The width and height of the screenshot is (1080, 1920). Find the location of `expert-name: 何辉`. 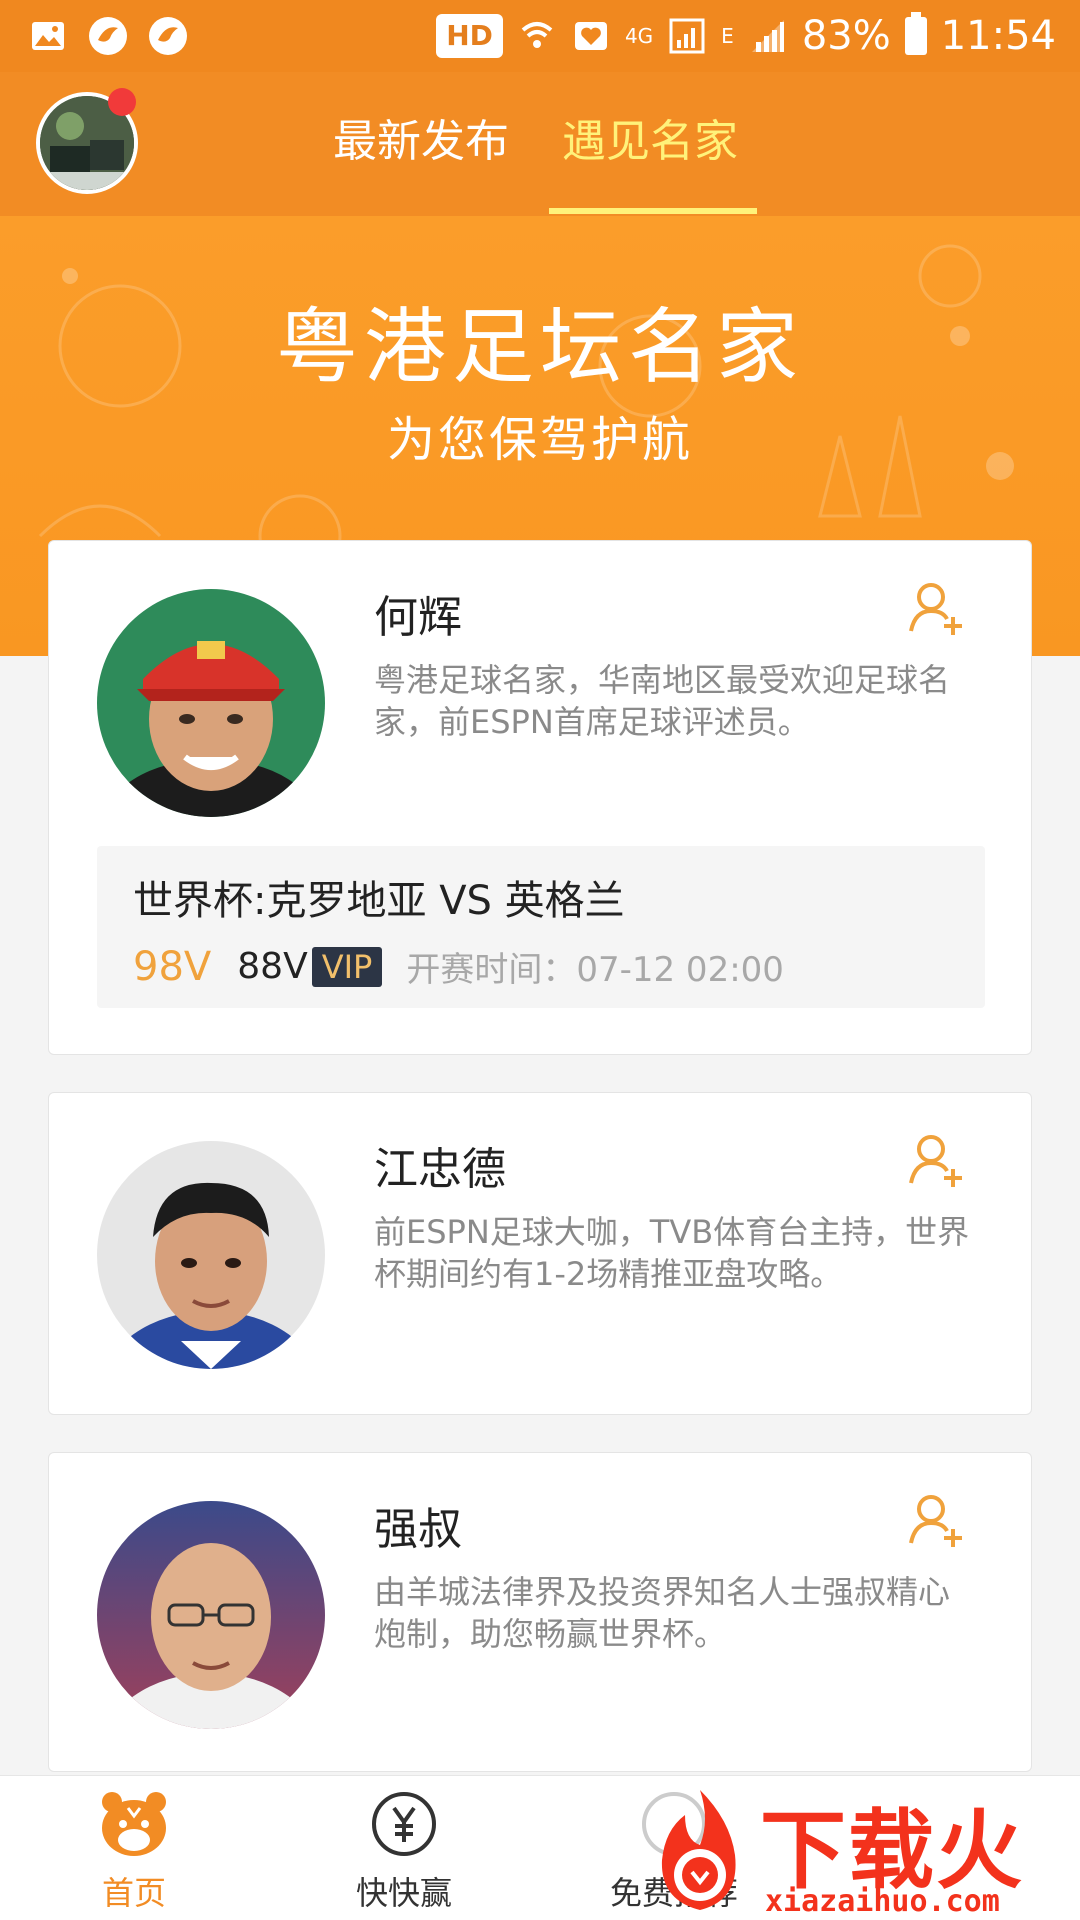

expert-name: 何辉 is located at coordinates (418, 617).